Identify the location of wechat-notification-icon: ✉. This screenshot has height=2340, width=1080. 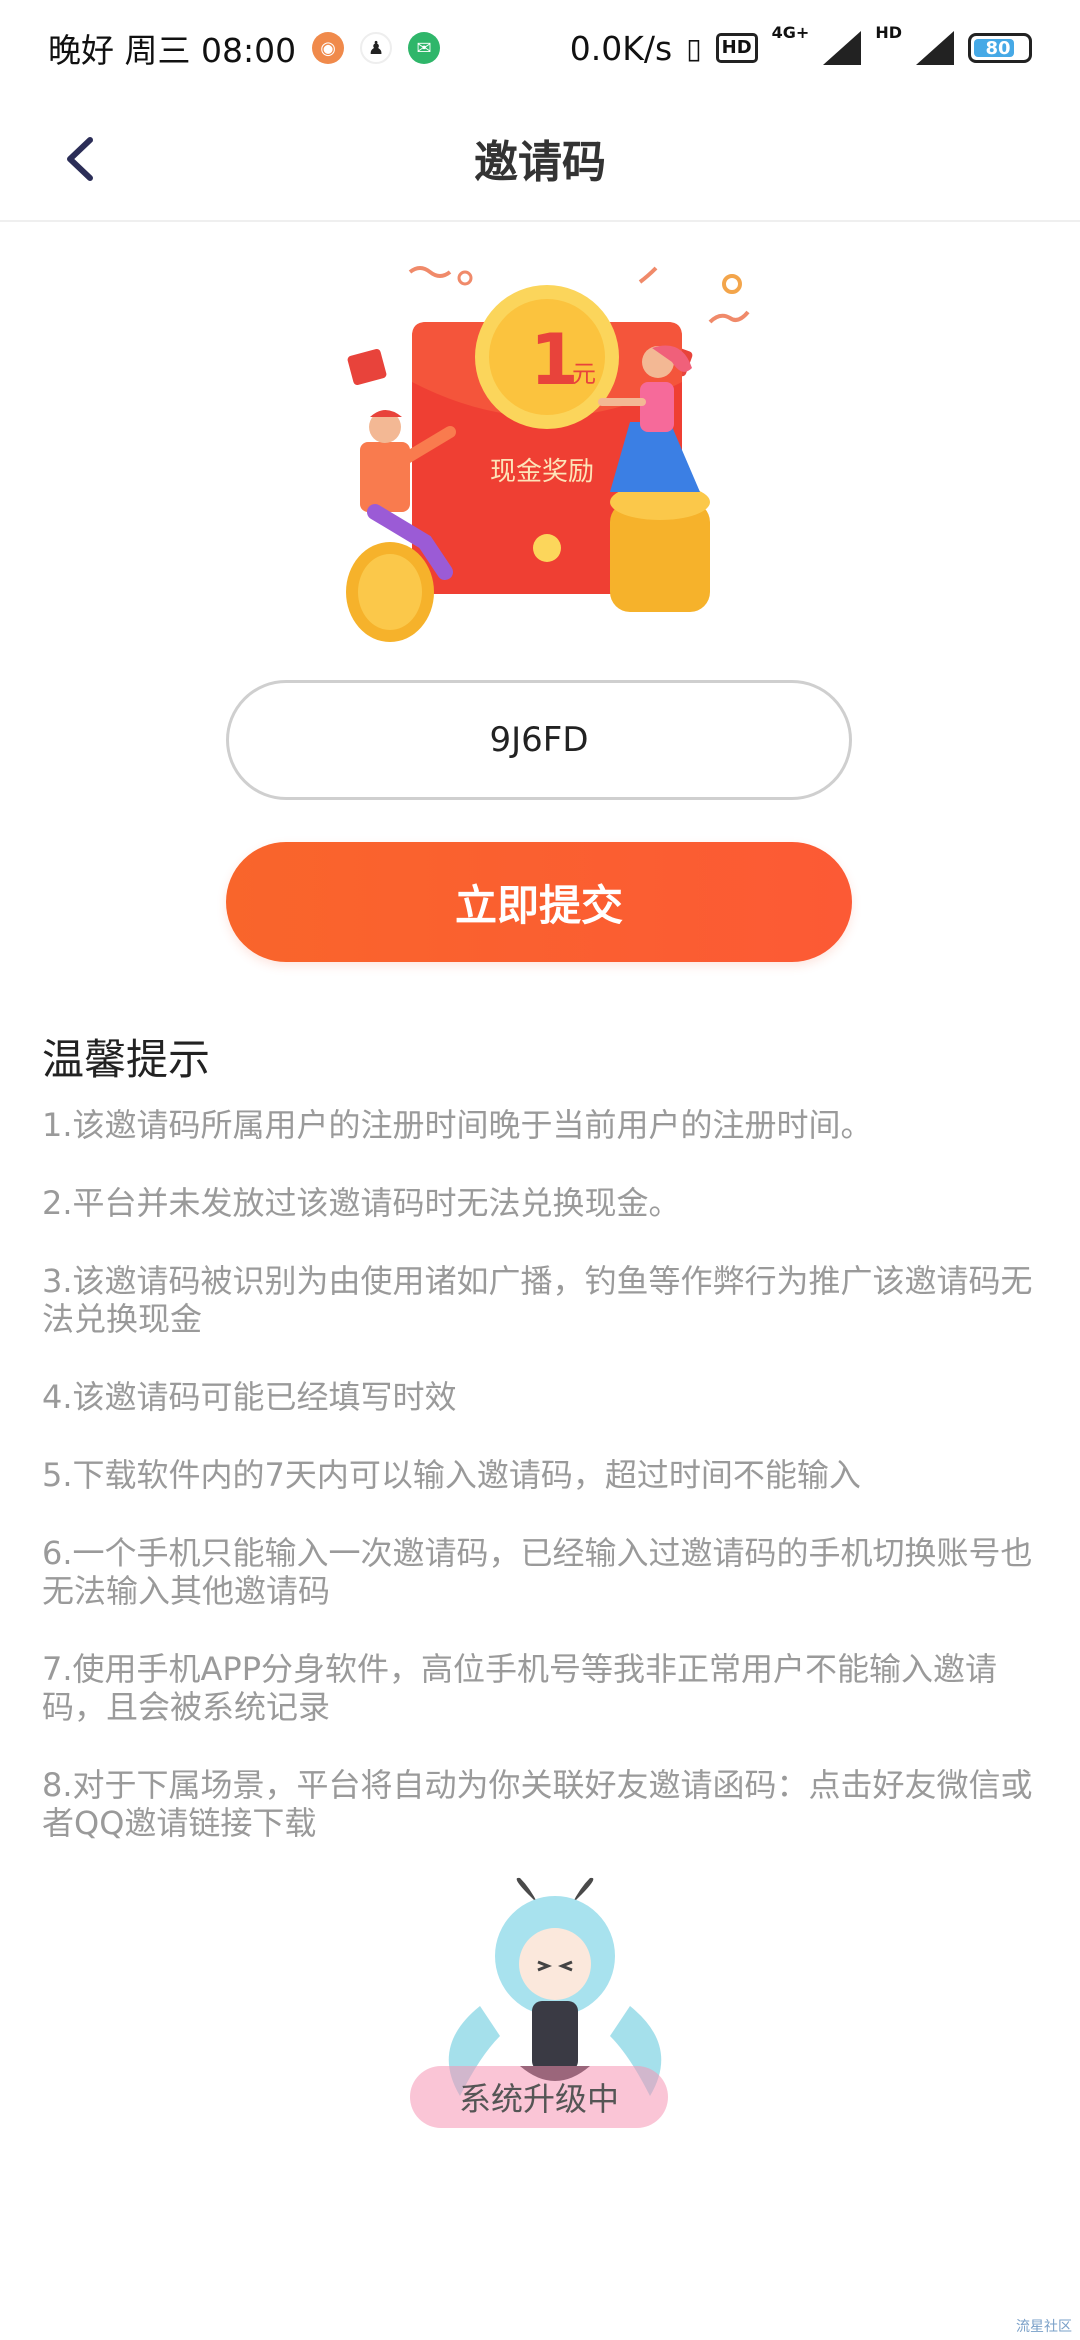
(424, 48).